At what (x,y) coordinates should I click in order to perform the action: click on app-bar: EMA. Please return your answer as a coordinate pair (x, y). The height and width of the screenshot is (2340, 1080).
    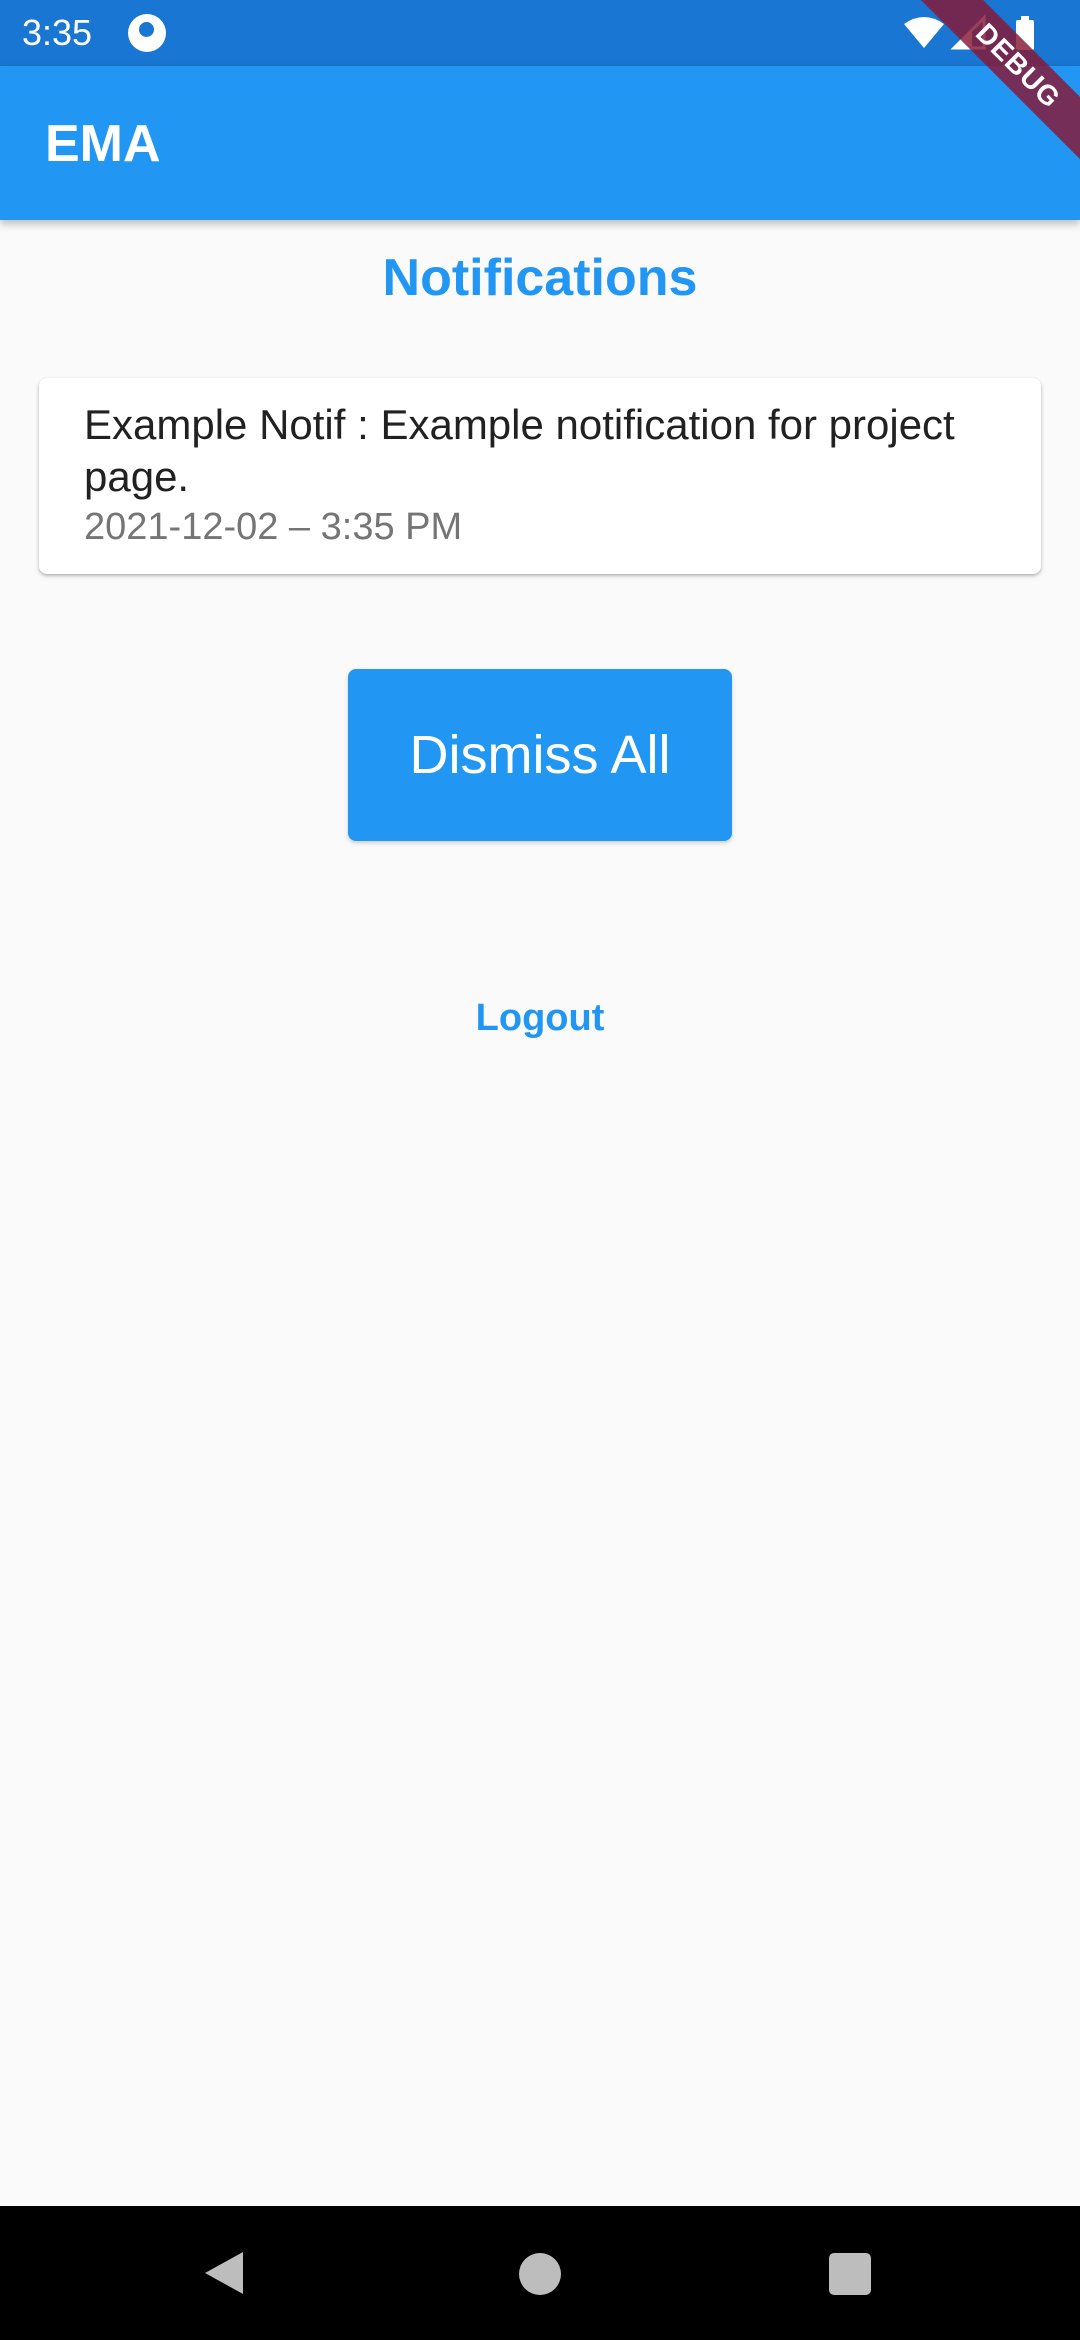
    Looking at the image, I should click on (540, 143).